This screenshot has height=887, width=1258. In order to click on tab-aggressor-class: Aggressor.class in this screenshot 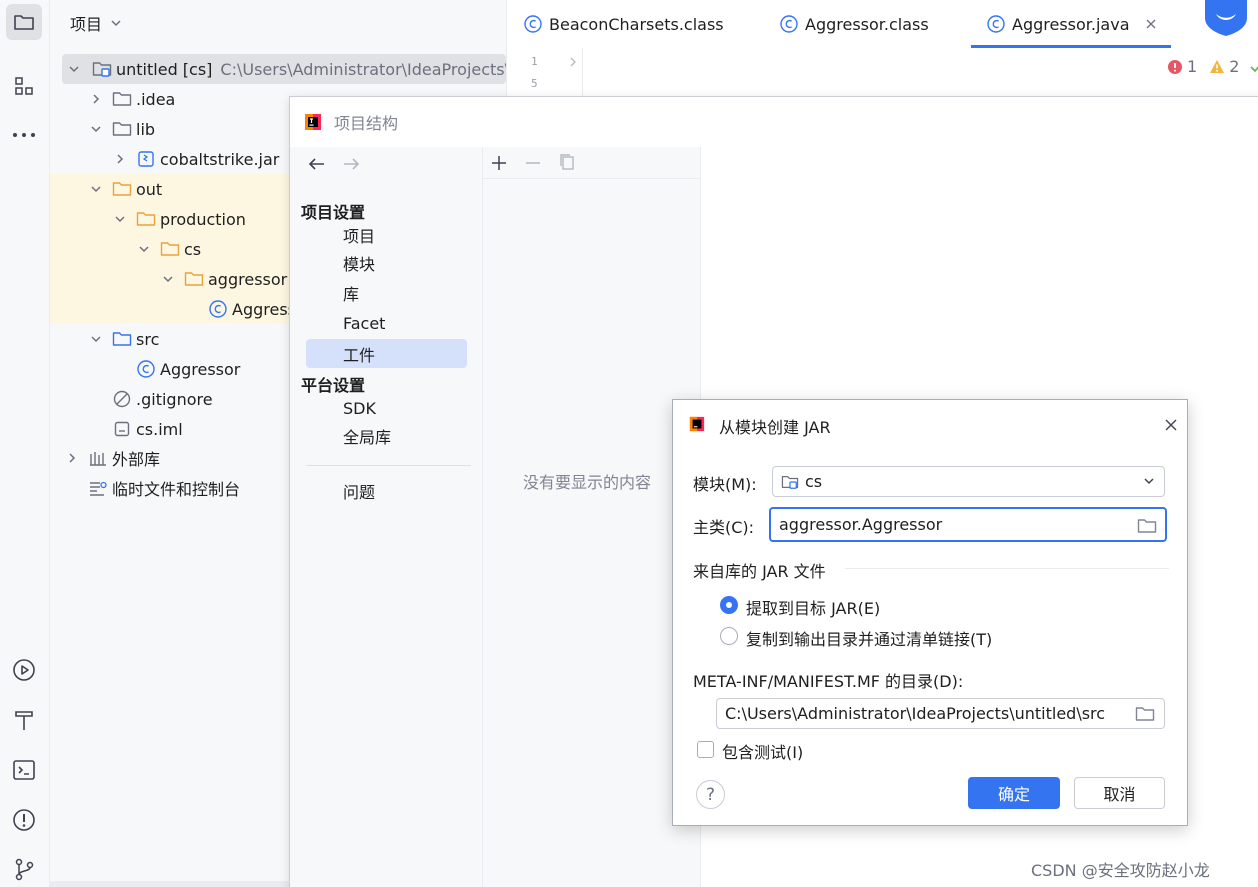, I will do `click(854, 24)`.